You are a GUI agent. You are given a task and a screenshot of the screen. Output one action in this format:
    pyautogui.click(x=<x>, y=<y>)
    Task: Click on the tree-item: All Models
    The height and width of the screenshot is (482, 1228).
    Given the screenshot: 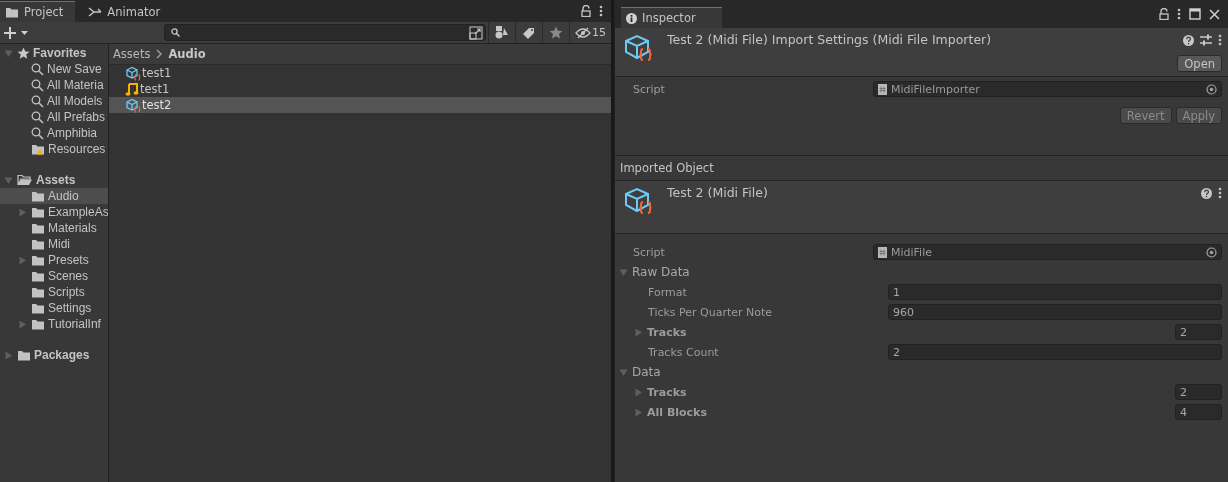 What is the action you would take?
    pyautogui.click(x=54, y=101)
    